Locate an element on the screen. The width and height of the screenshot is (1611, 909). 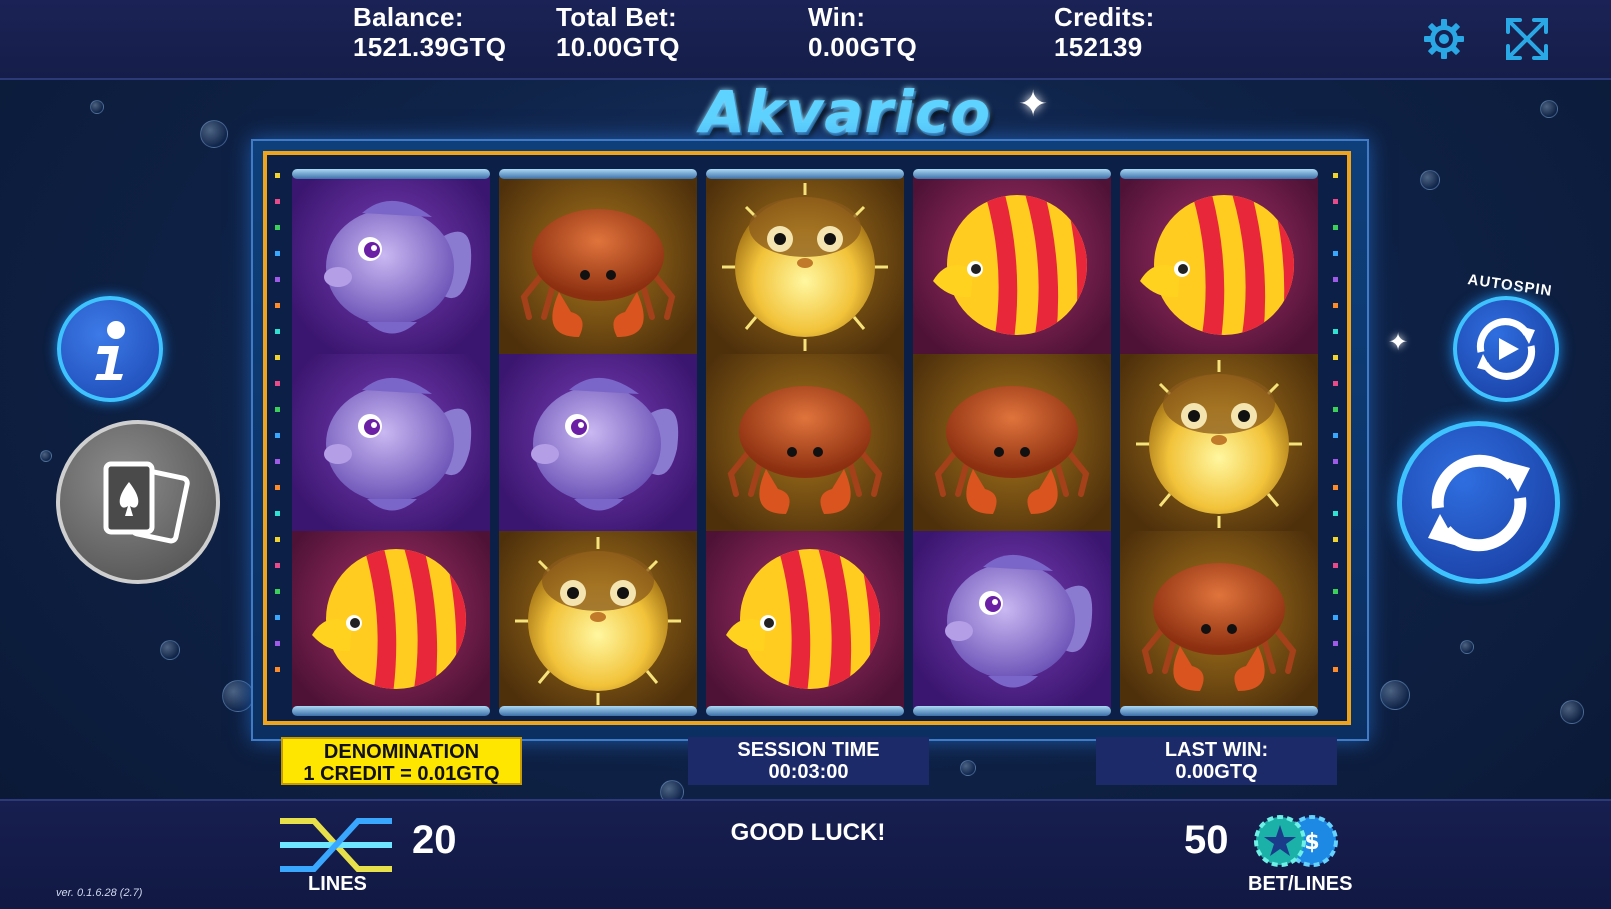
last-win-panel: LAST WIN: 0.00GTQ is located at coordinates (1216, 761).